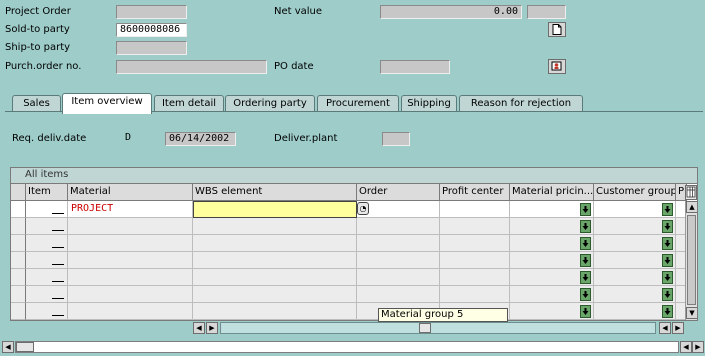  Describe the element at coordinates (691, 207) in the screenshot. I see `scroll-up-button: ▲` at that location.